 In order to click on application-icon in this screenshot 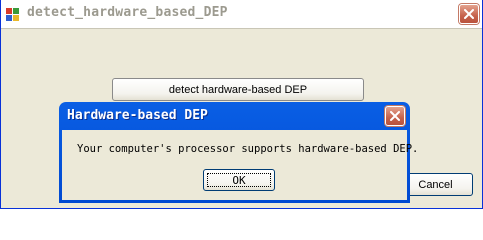, I will do `click(13, 14)`.